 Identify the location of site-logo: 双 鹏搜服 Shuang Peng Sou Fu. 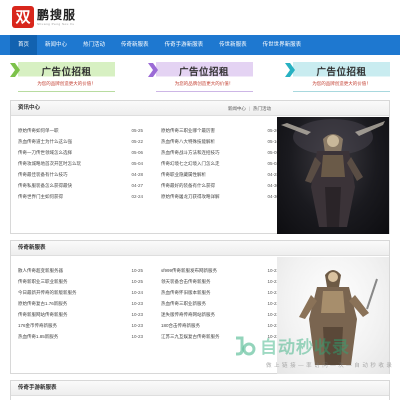
(44, 17).